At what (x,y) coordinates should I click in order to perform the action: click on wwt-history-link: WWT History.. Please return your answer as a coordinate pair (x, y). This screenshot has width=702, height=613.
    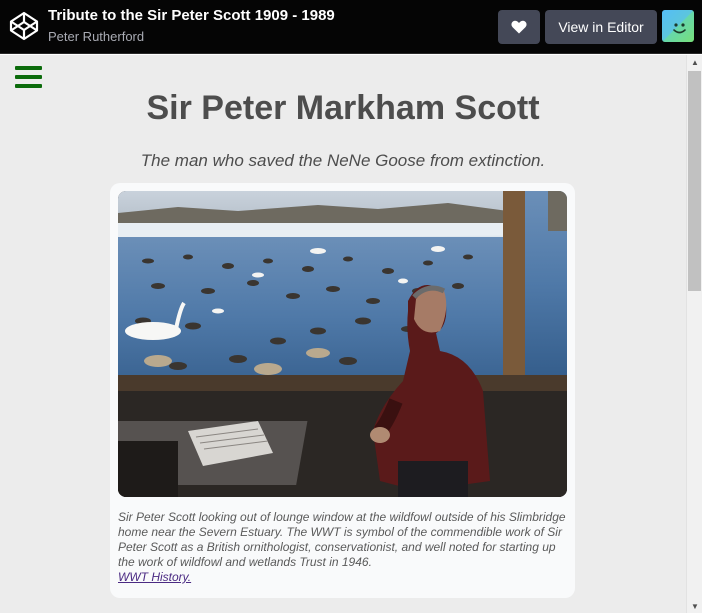
    Looking at the image, I should click on (344, 577).